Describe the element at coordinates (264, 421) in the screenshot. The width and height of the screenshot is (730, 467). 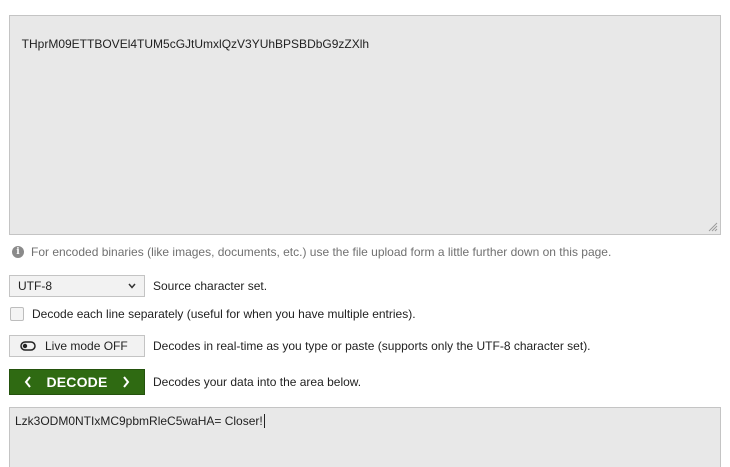
I see `text-caret` at that location.